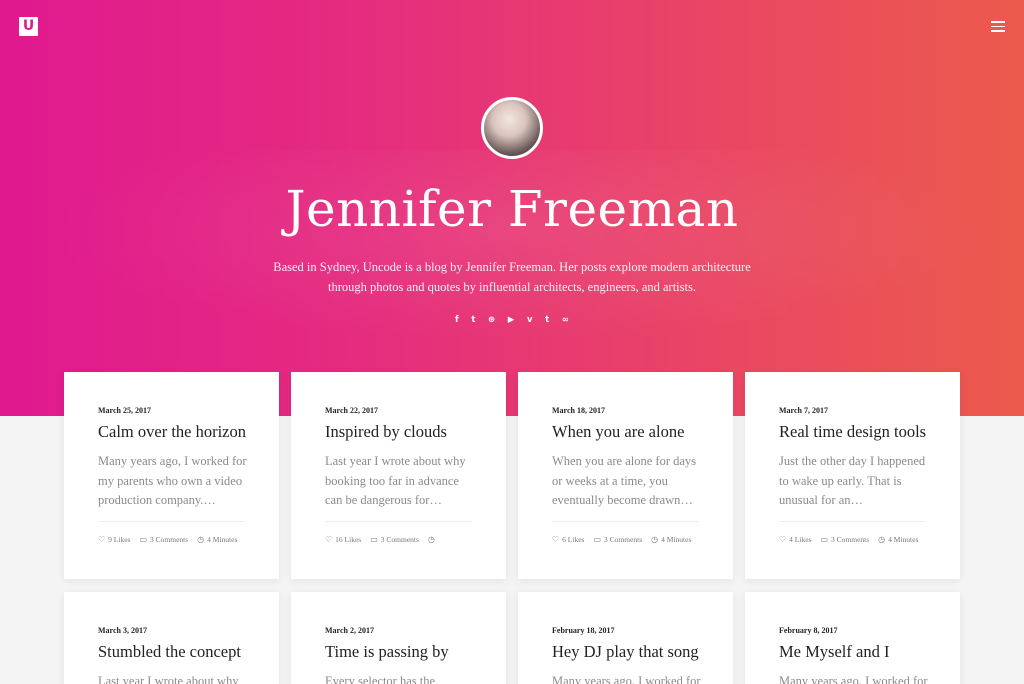 The image size is (1024, 684). I want to click on post-title: Hey DJ play that song, so click(639, 652).